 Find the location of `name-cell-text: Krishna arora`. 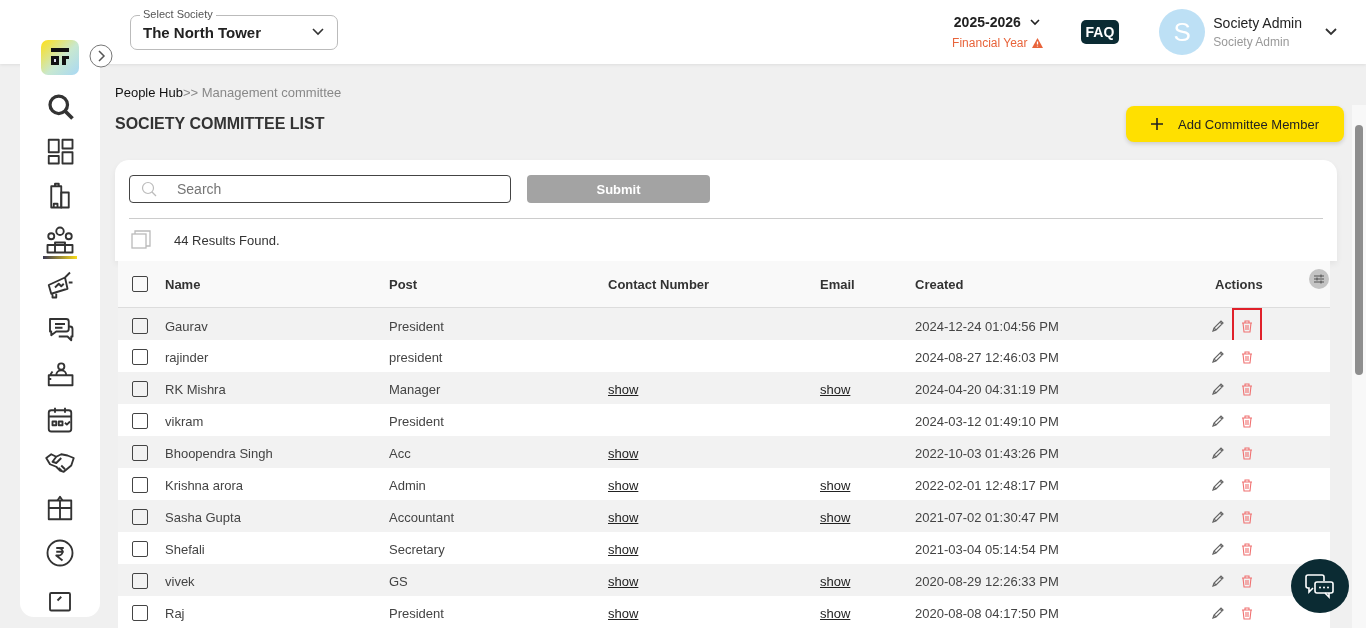

name-cell-text: Krishna arora is located at coordinates (205, 485).